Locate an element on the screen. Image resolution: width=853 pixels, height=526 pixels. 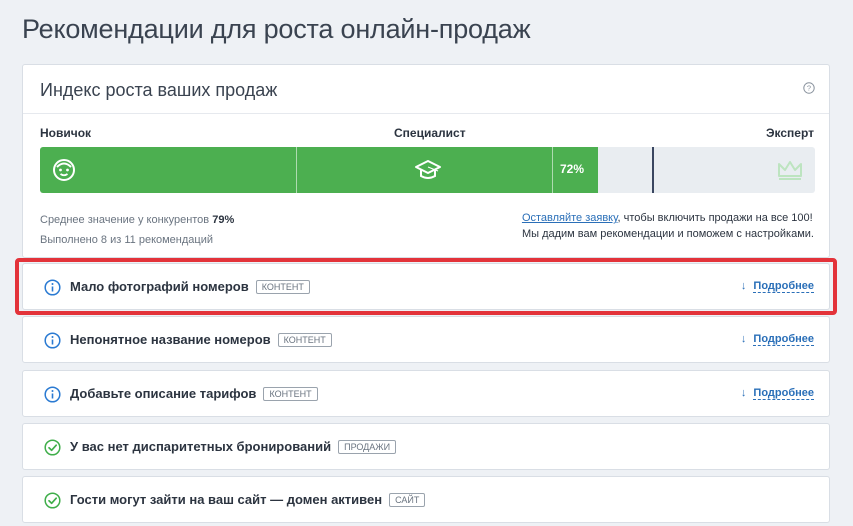
request-cta-text: , чтобы включить продажи на все 100! is located at coordinates (715, 218).